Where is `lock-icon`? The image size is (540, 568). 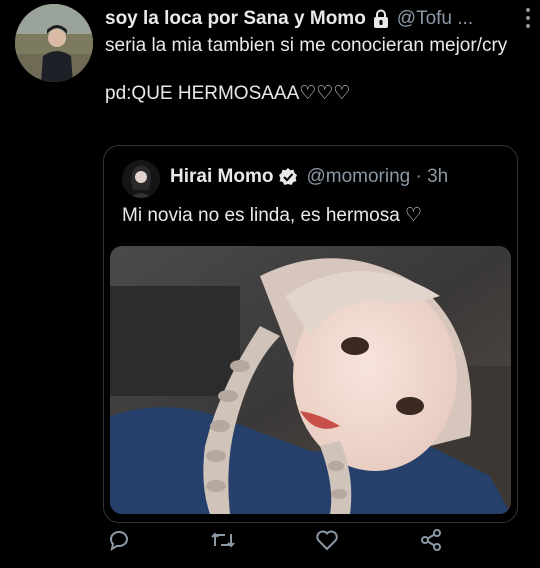
lock-icon is located at coordinates (381, 19).